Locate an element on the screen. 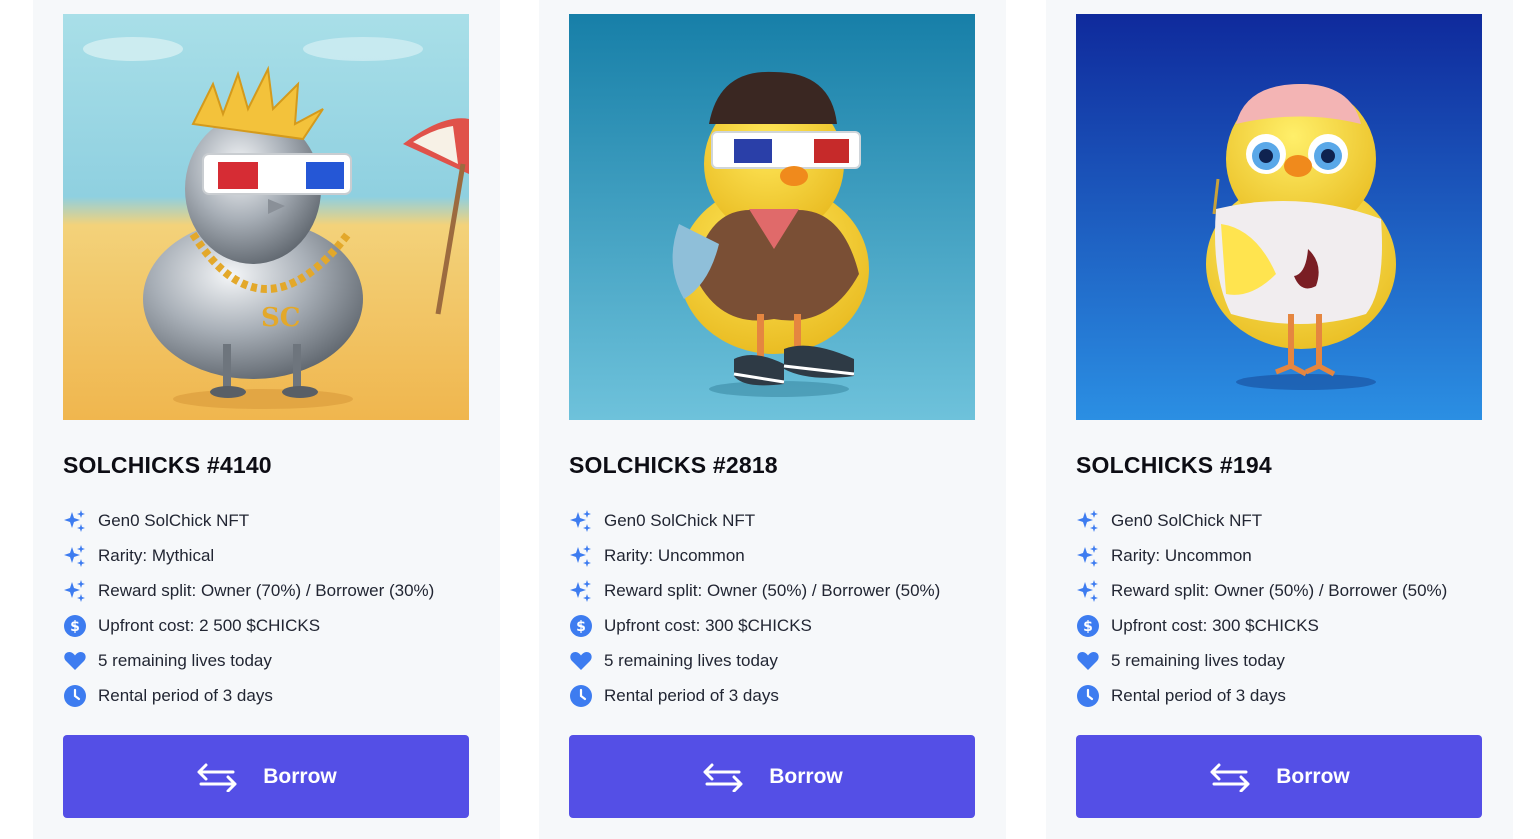 This screenshot has height=839, width=1540. yellow-chick-vest-image is located at coordinates (772, 217).